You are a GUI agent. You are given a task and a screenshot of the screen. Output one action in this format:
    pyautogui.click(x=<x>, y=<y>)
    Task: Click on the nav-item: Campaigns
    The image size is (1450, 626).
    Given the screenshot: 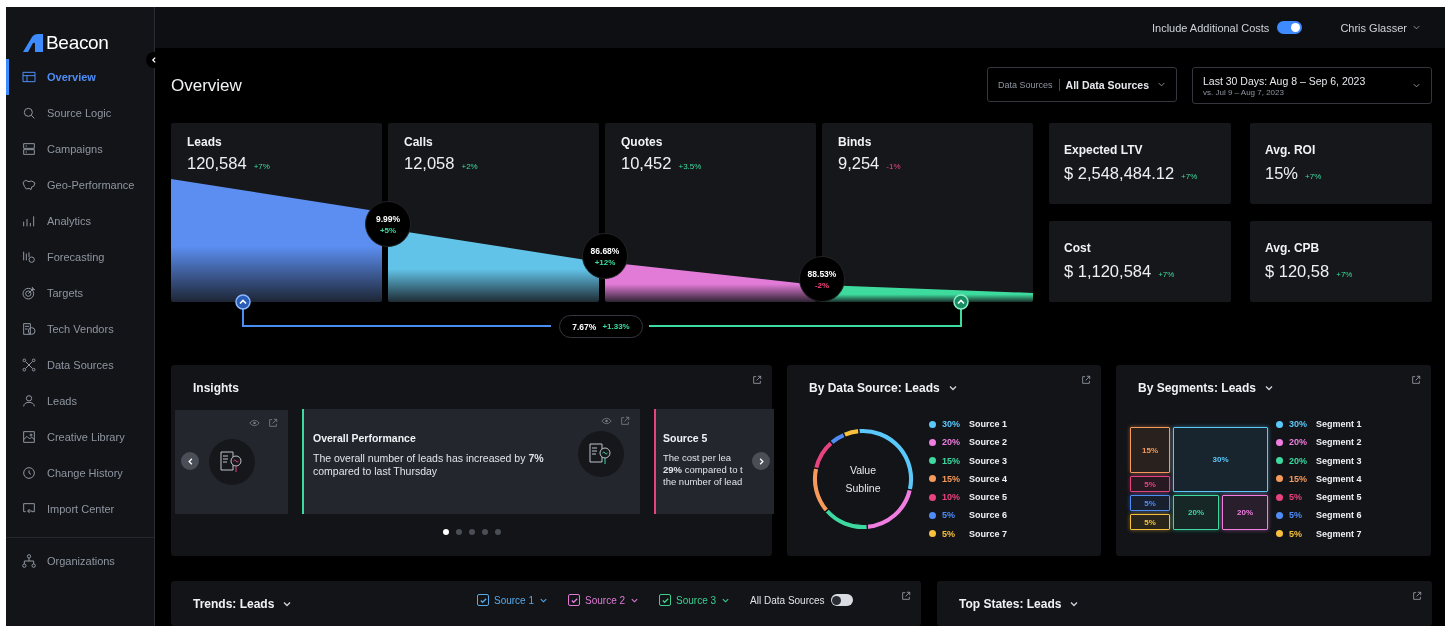 What is the action you would take?
    pyautogui.click(x=80, y=149)
    